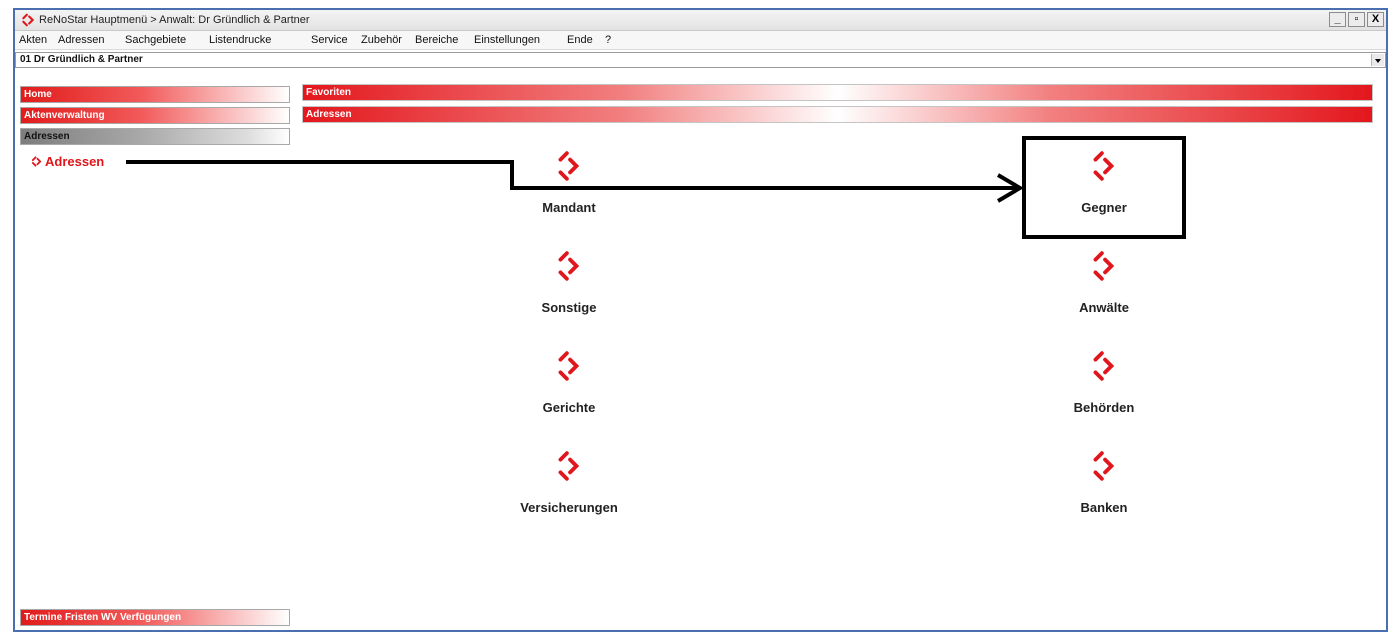 The width and height of the screenshot is (1393, 634). What do you see at coordinates (575, 181) in the screenshot?
I see `annotation-arrow` at bounding box center [575, 181].